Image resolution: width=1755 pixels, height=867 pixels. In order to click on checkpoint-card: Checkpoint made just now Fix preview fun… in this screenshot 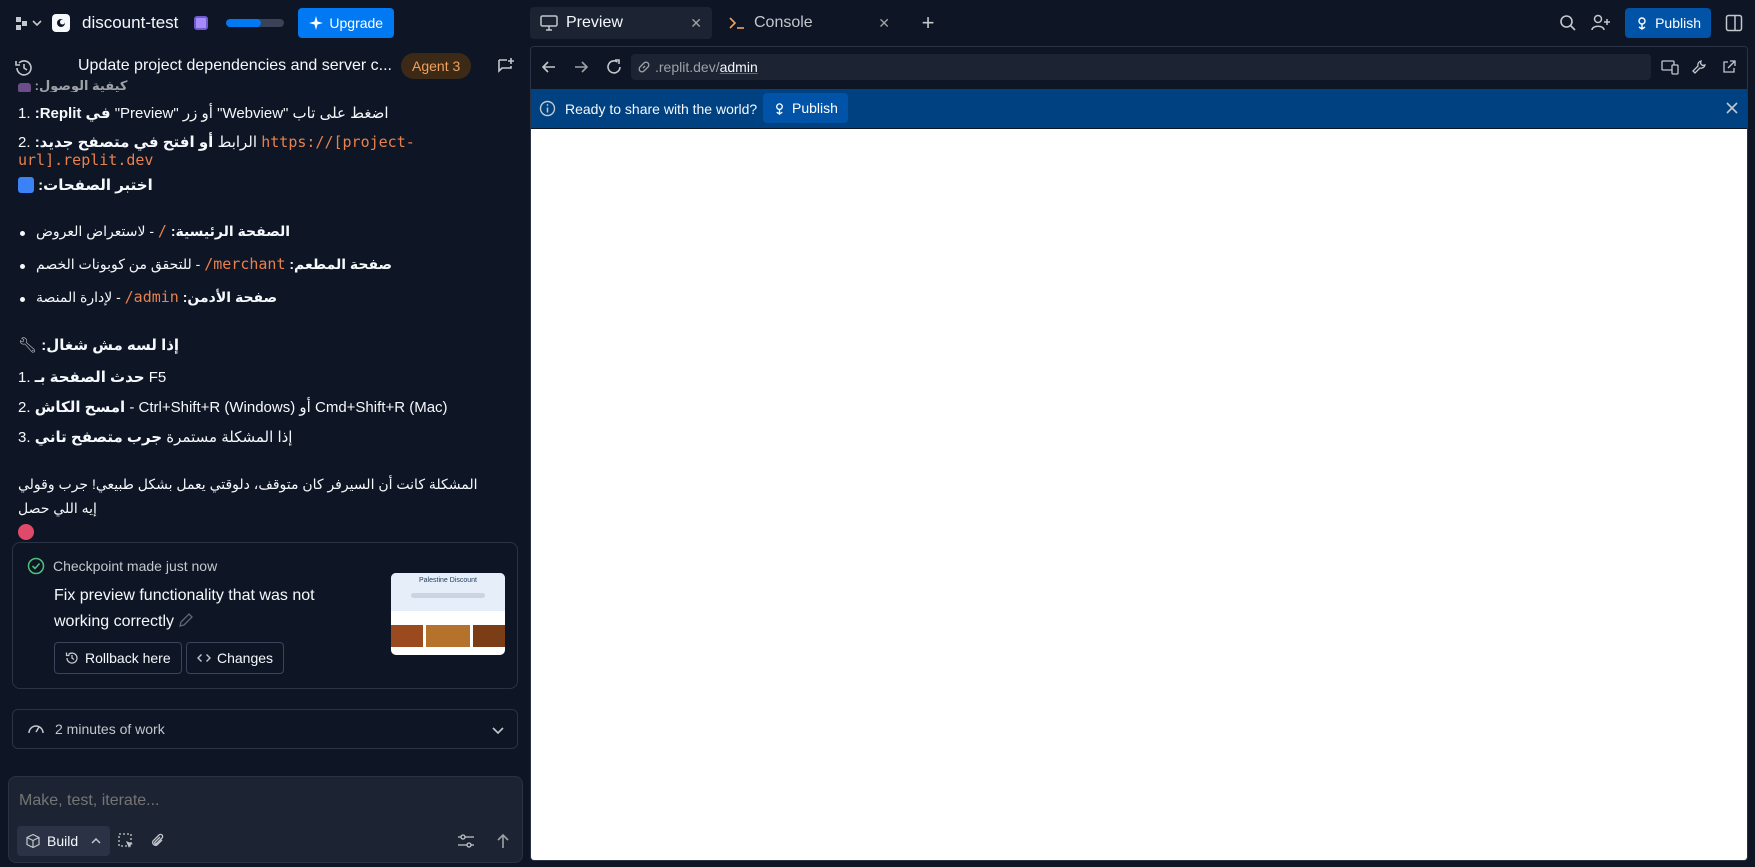, I will do `click(265, 615)`.